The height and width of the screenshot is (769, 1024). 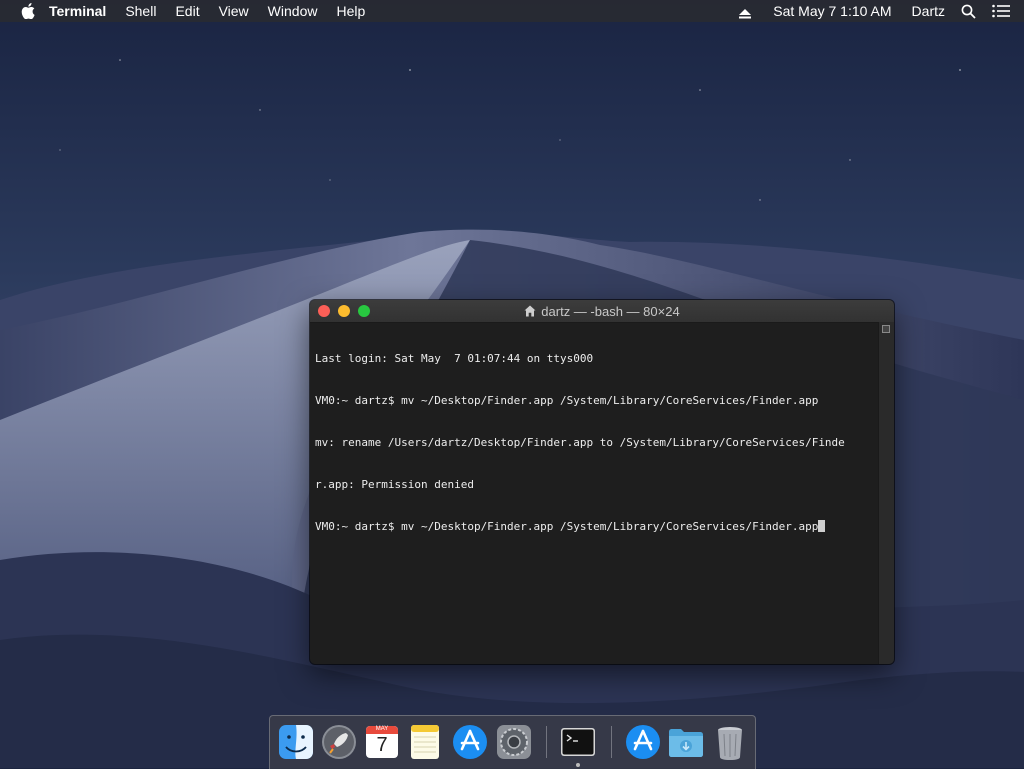 What do you see at coordinates (234, 11) in the screenshot?
I see `menu-view: View` at bounding box center [234, 11].